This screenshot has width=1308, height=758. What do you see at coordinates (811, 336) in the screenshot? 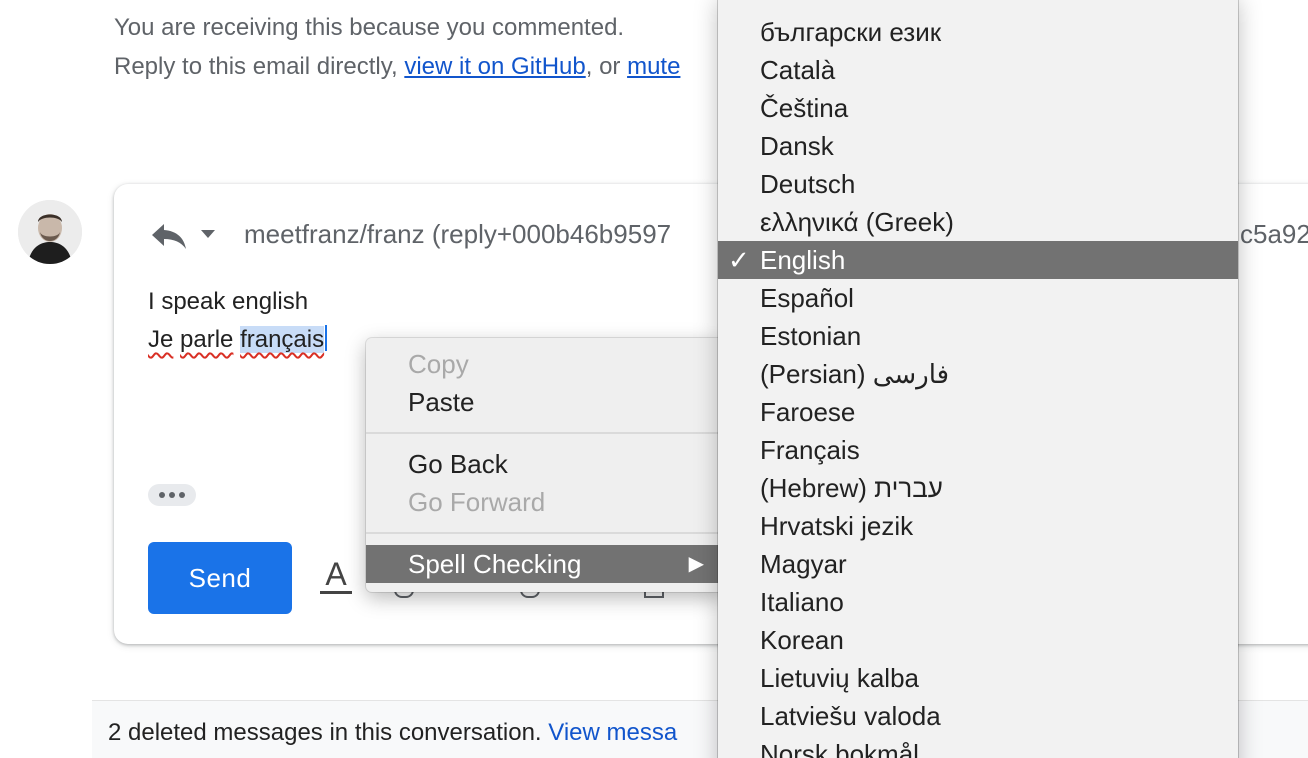
I see `language-label: Estonian` at bounding box center [811, 336].